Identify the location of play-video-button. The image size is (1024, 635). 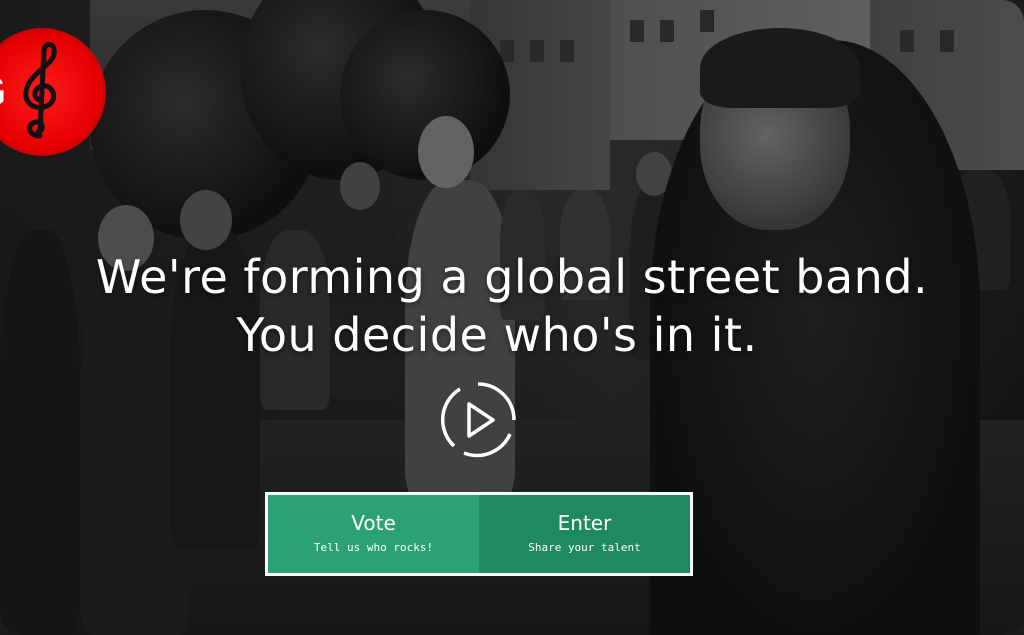
(478, 420).